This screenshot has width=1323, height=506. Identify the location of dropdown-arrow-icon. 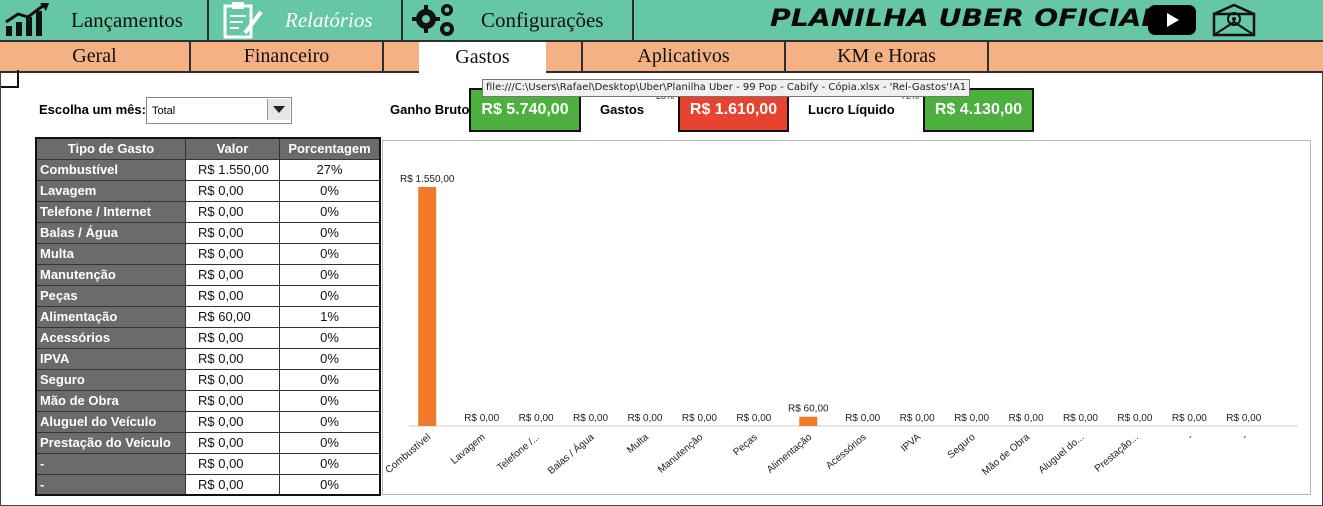
(278, 109).